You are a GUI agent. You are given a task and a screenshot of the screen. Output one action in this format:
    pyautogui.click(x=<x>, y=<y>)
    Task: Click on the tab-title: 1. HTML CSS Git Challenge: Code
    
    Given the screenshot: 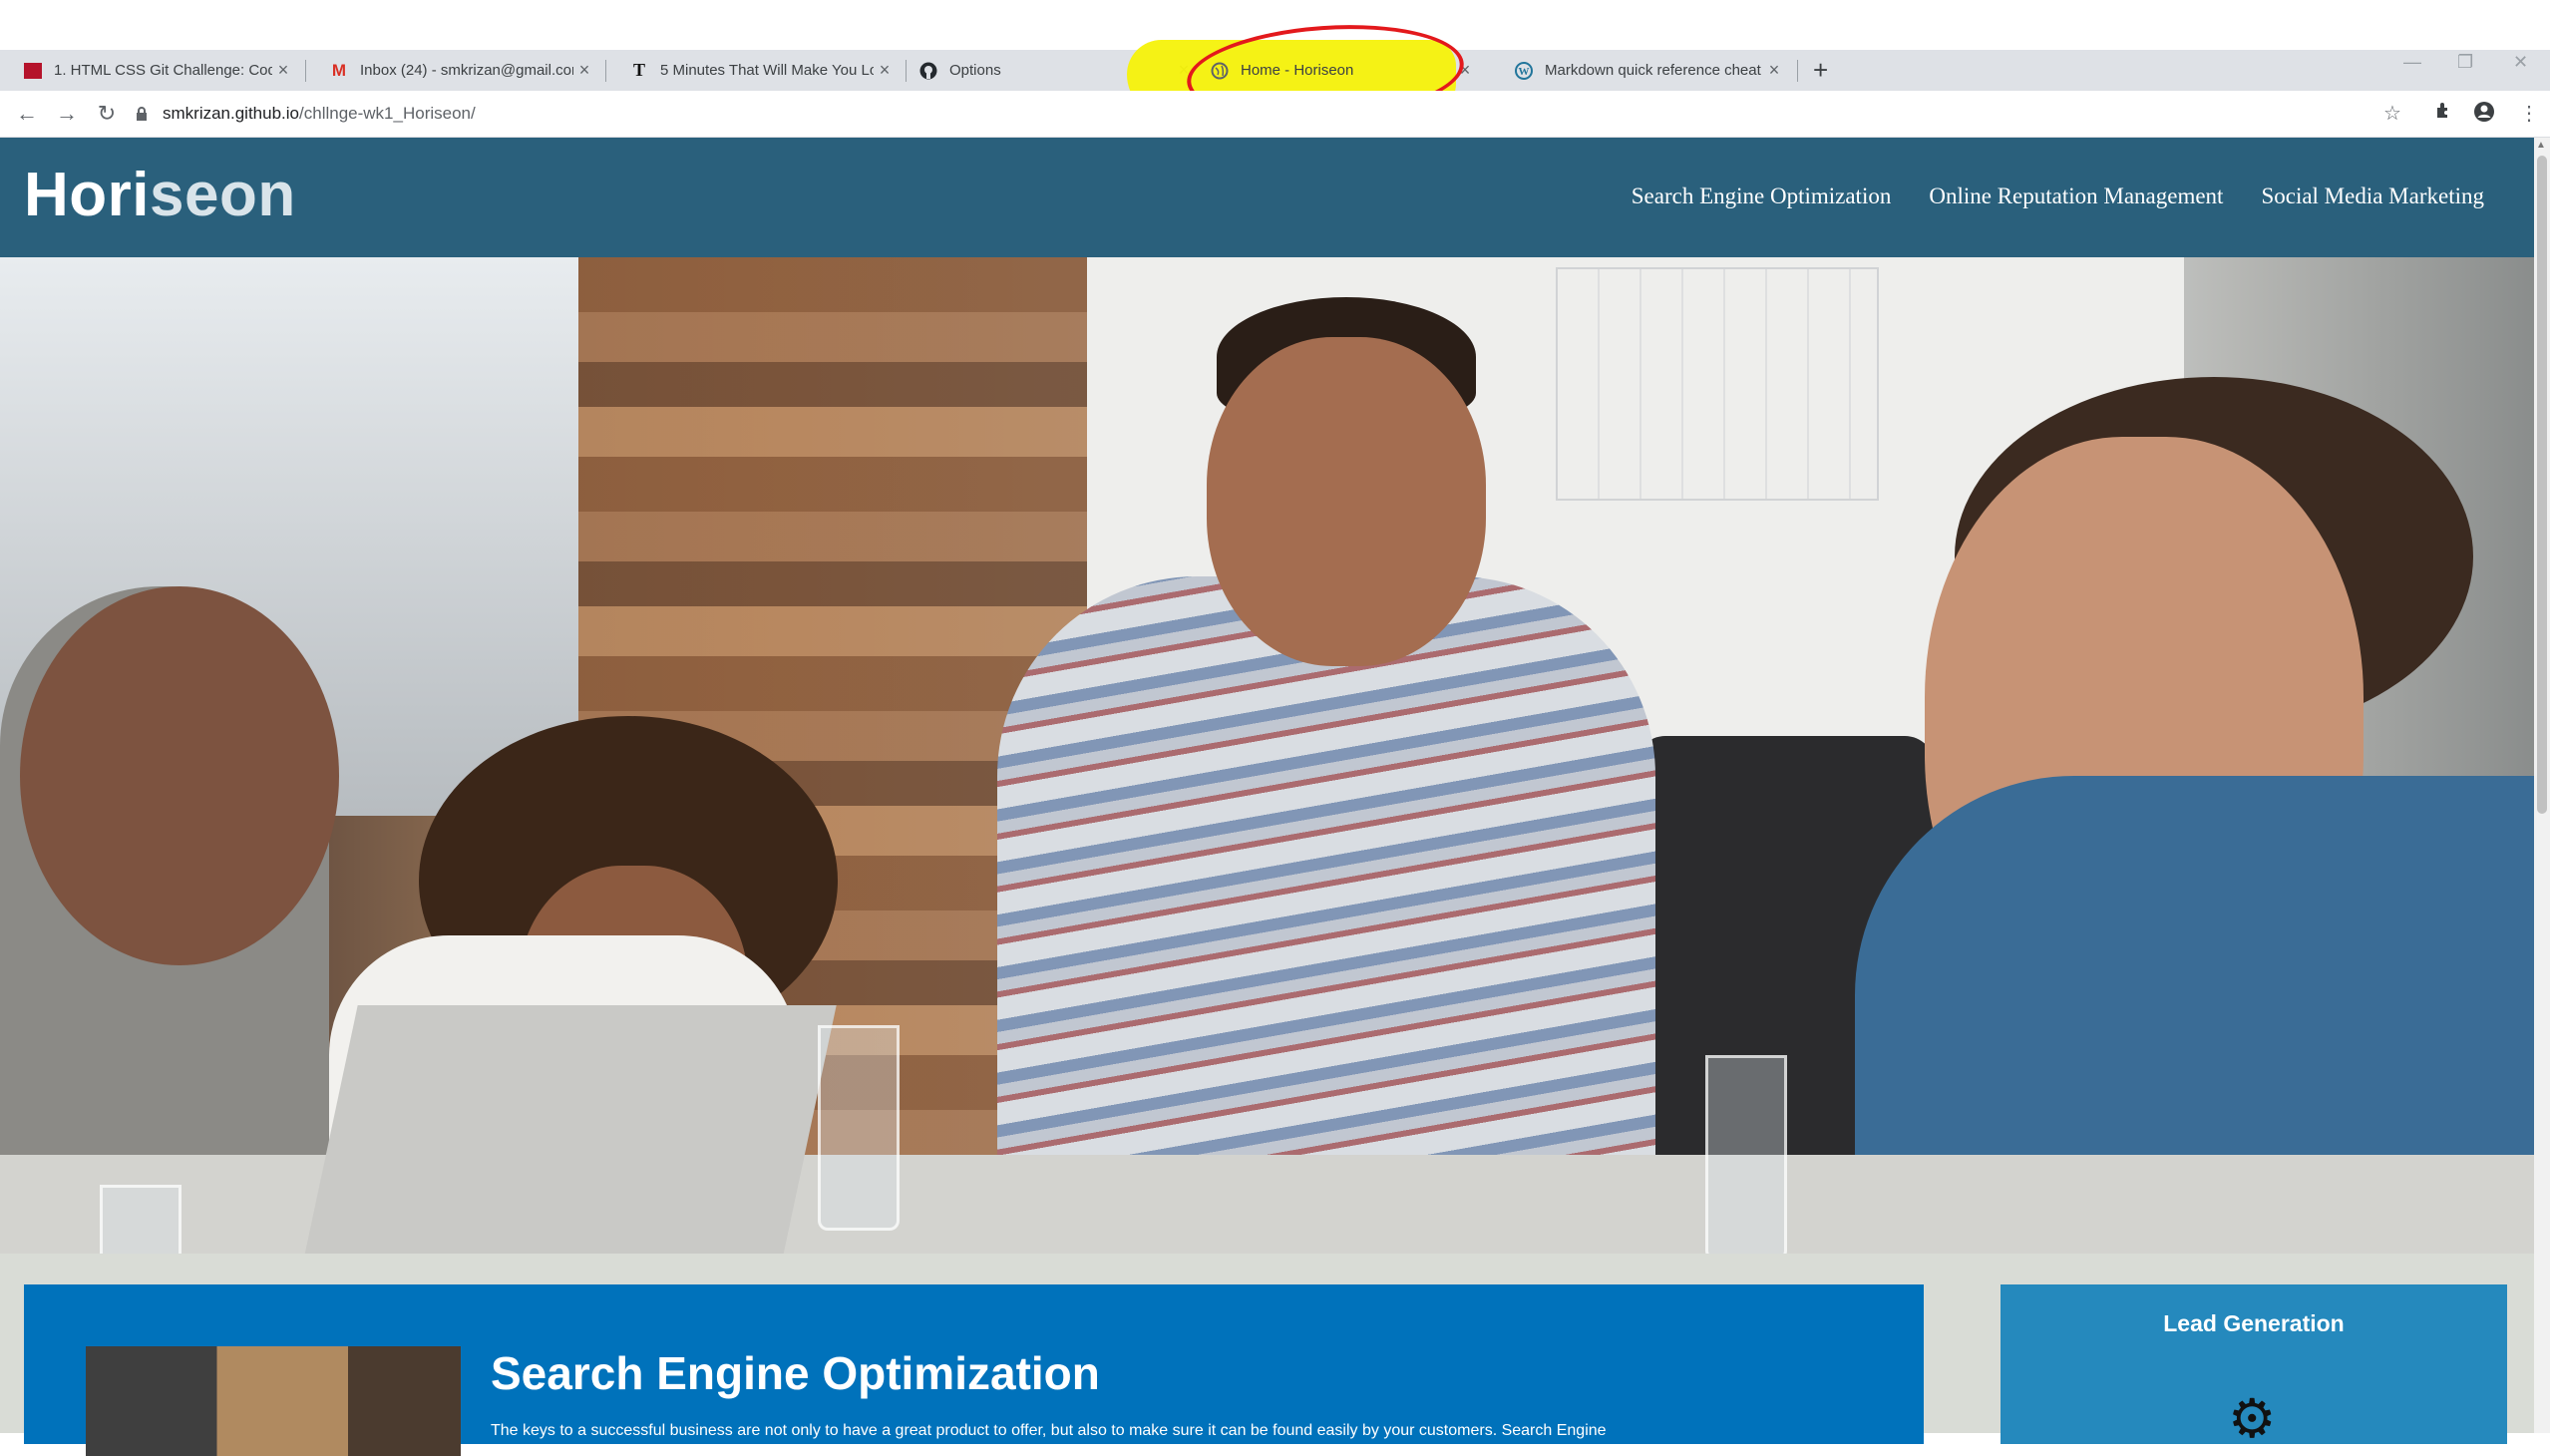 What is the action you would take?
    pyautogui.click(x=163, y=70)
    